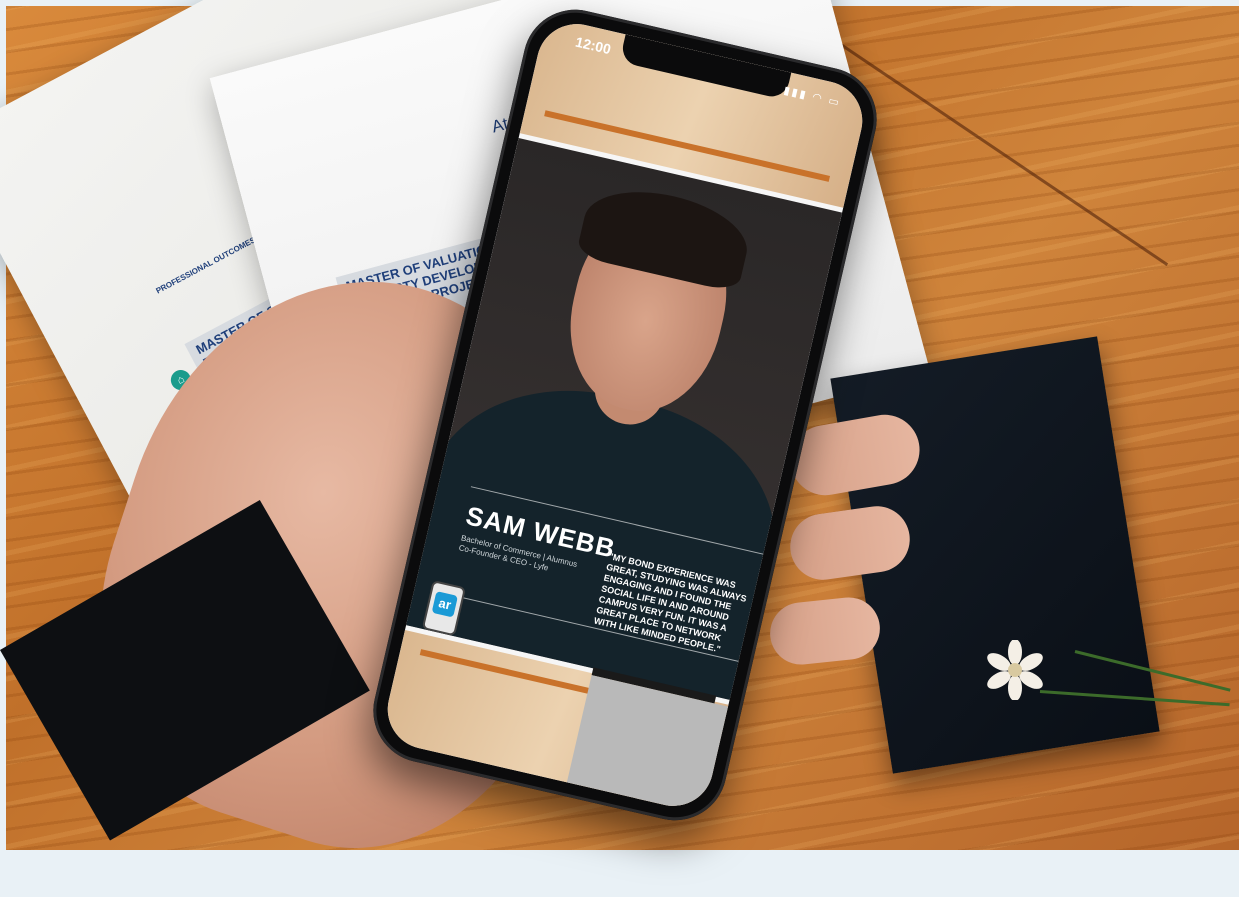 The width and height of the screenshot is (1239, 897). I want to click on daisy-flower, so click(1015, 670).